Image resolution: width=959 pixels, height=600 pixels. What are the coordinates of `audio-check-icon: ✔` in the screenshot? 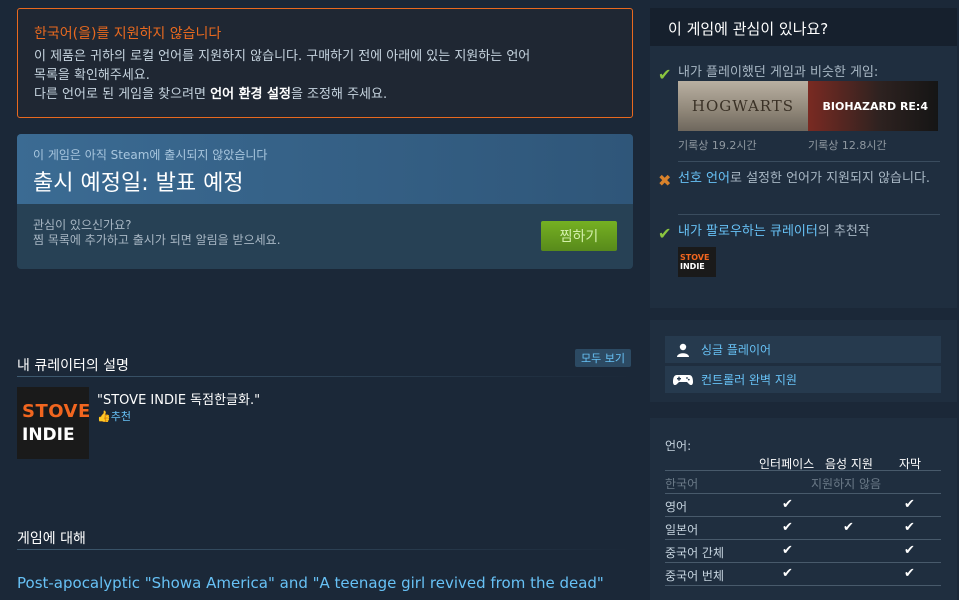 It's located at (848, 527).